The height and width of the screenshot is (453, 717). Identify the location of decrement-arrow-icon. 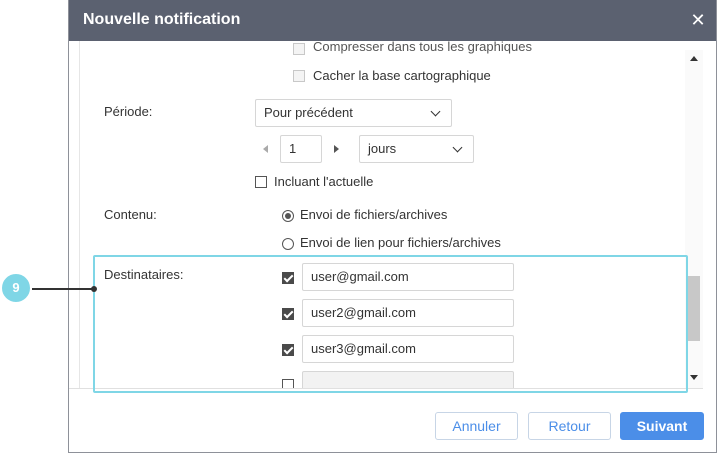
(265, 149).